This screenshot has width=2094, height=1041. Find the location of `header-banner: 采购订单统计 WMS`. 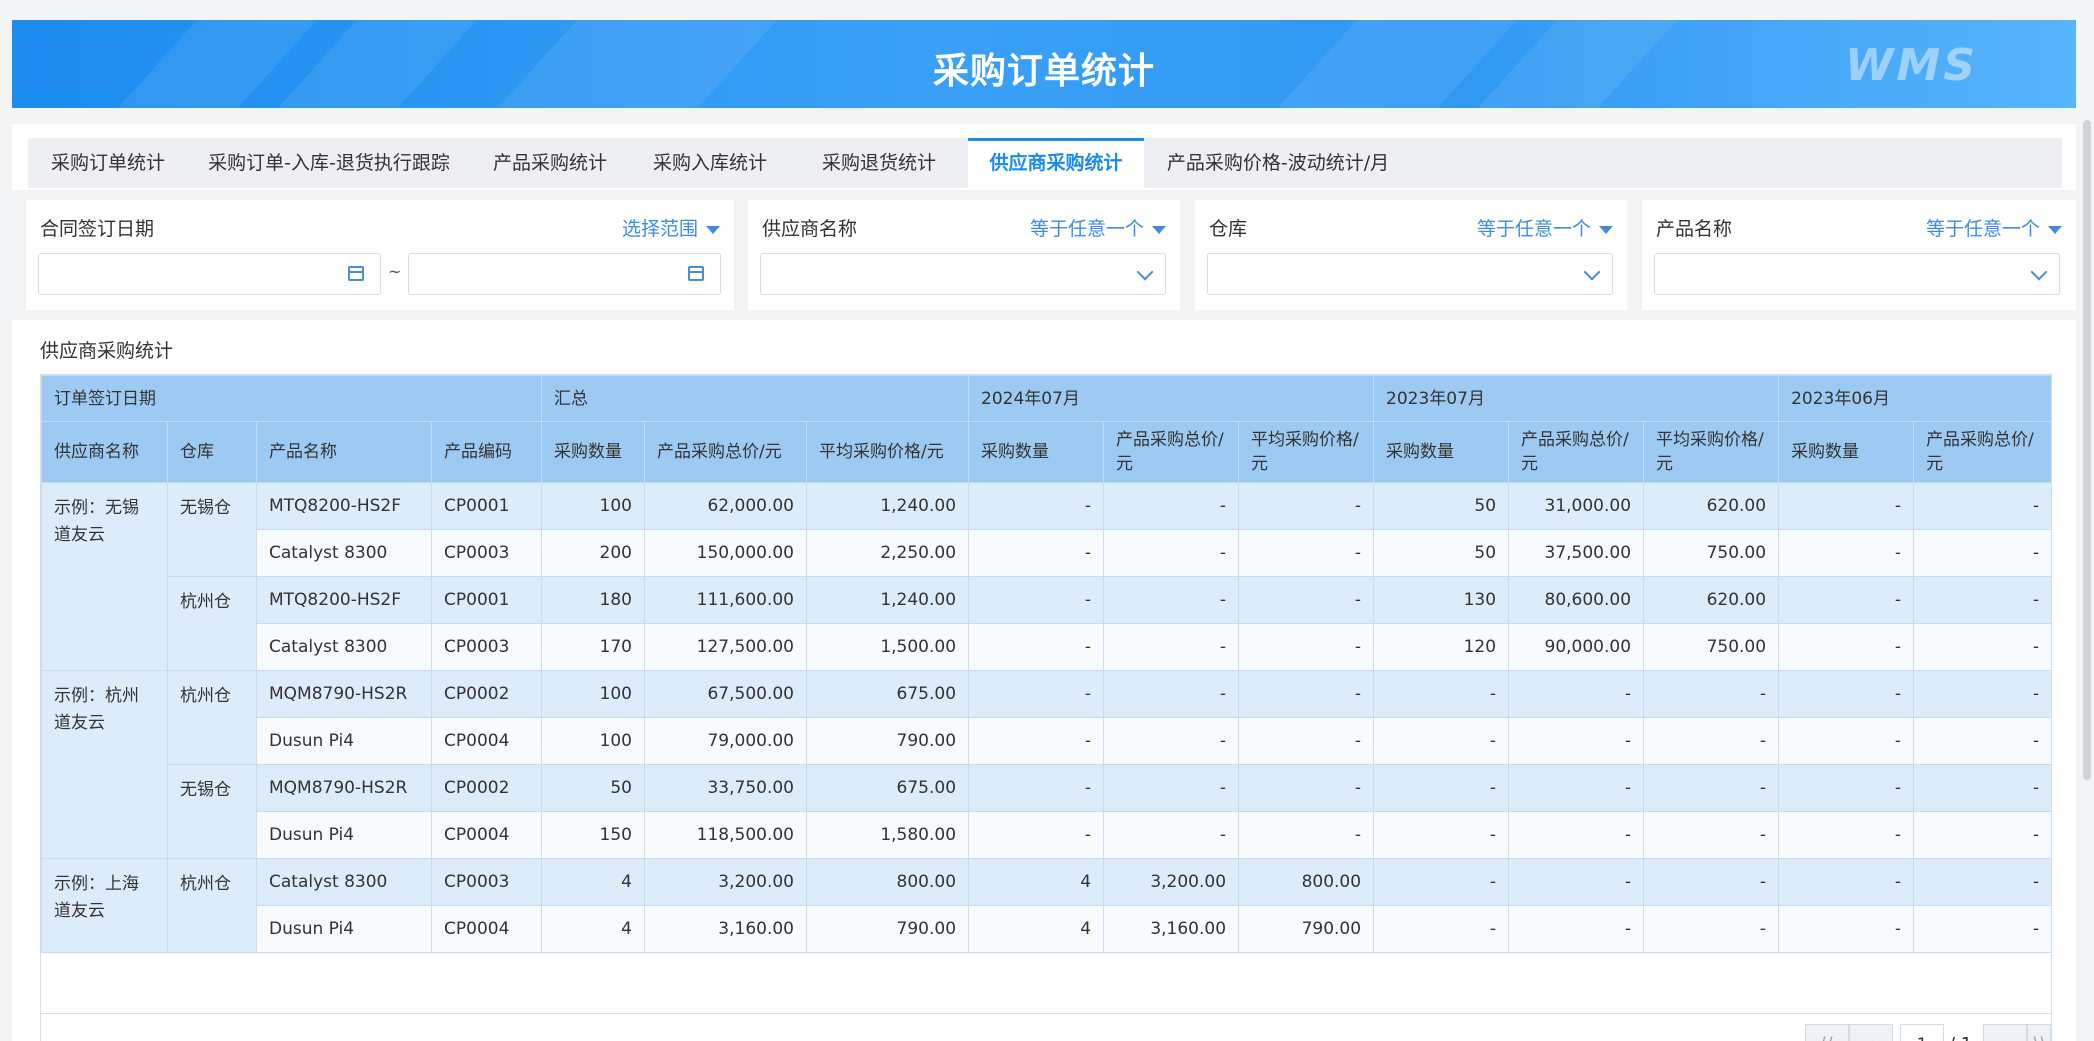

header-banner: 采购订单统计 WMS is located at coordinates (1044, 64).